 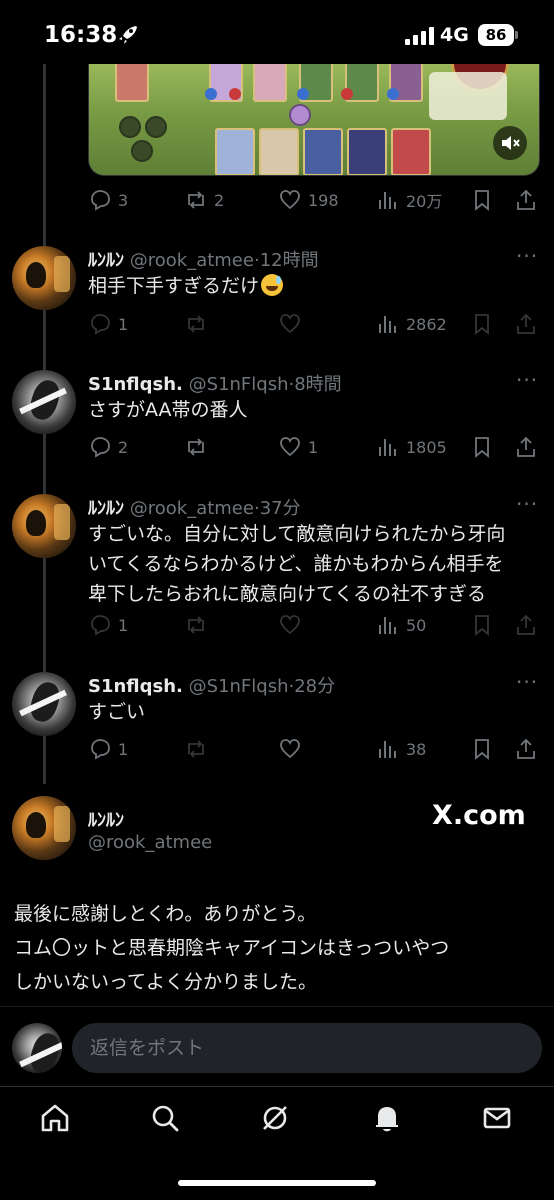 I want to click on views-button: 2862, so click(x=411, y=324).